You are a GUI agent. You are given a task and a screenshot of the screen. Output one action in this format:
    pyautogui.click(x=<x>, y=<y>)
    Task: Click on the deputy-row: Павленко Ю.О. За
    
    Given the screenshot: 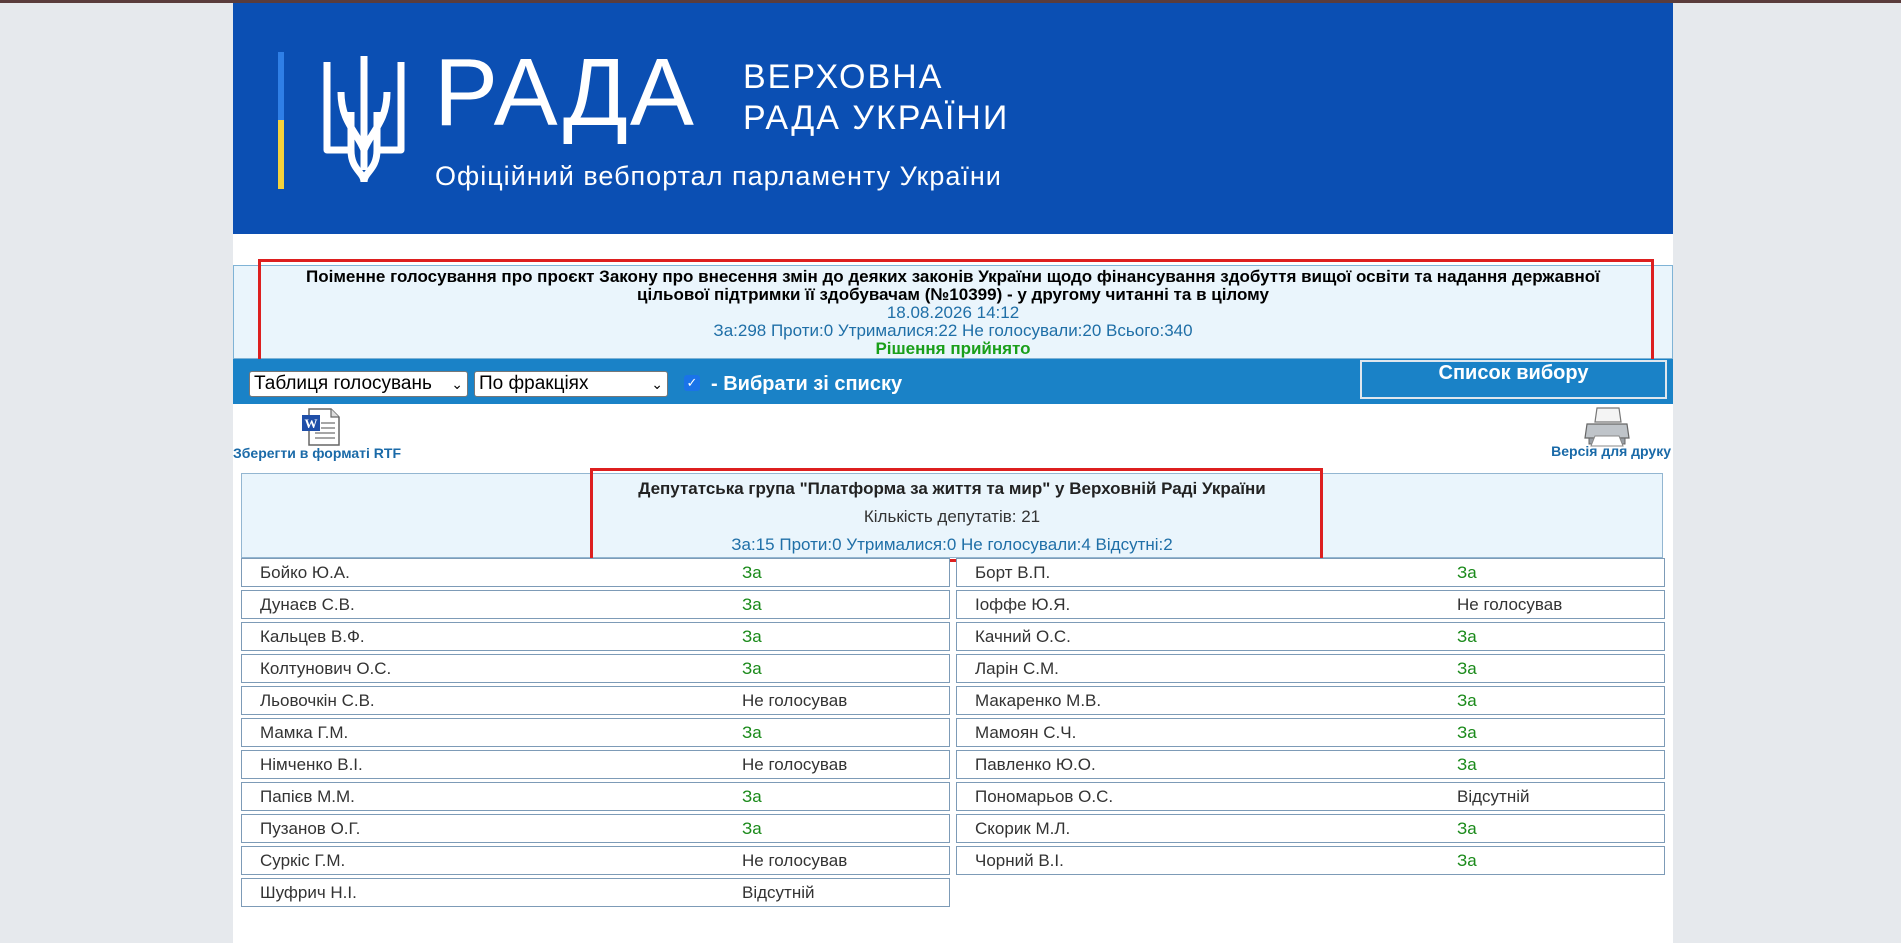 What is the action you would take?
    pyautogui.click(x=1310, y=764)
    